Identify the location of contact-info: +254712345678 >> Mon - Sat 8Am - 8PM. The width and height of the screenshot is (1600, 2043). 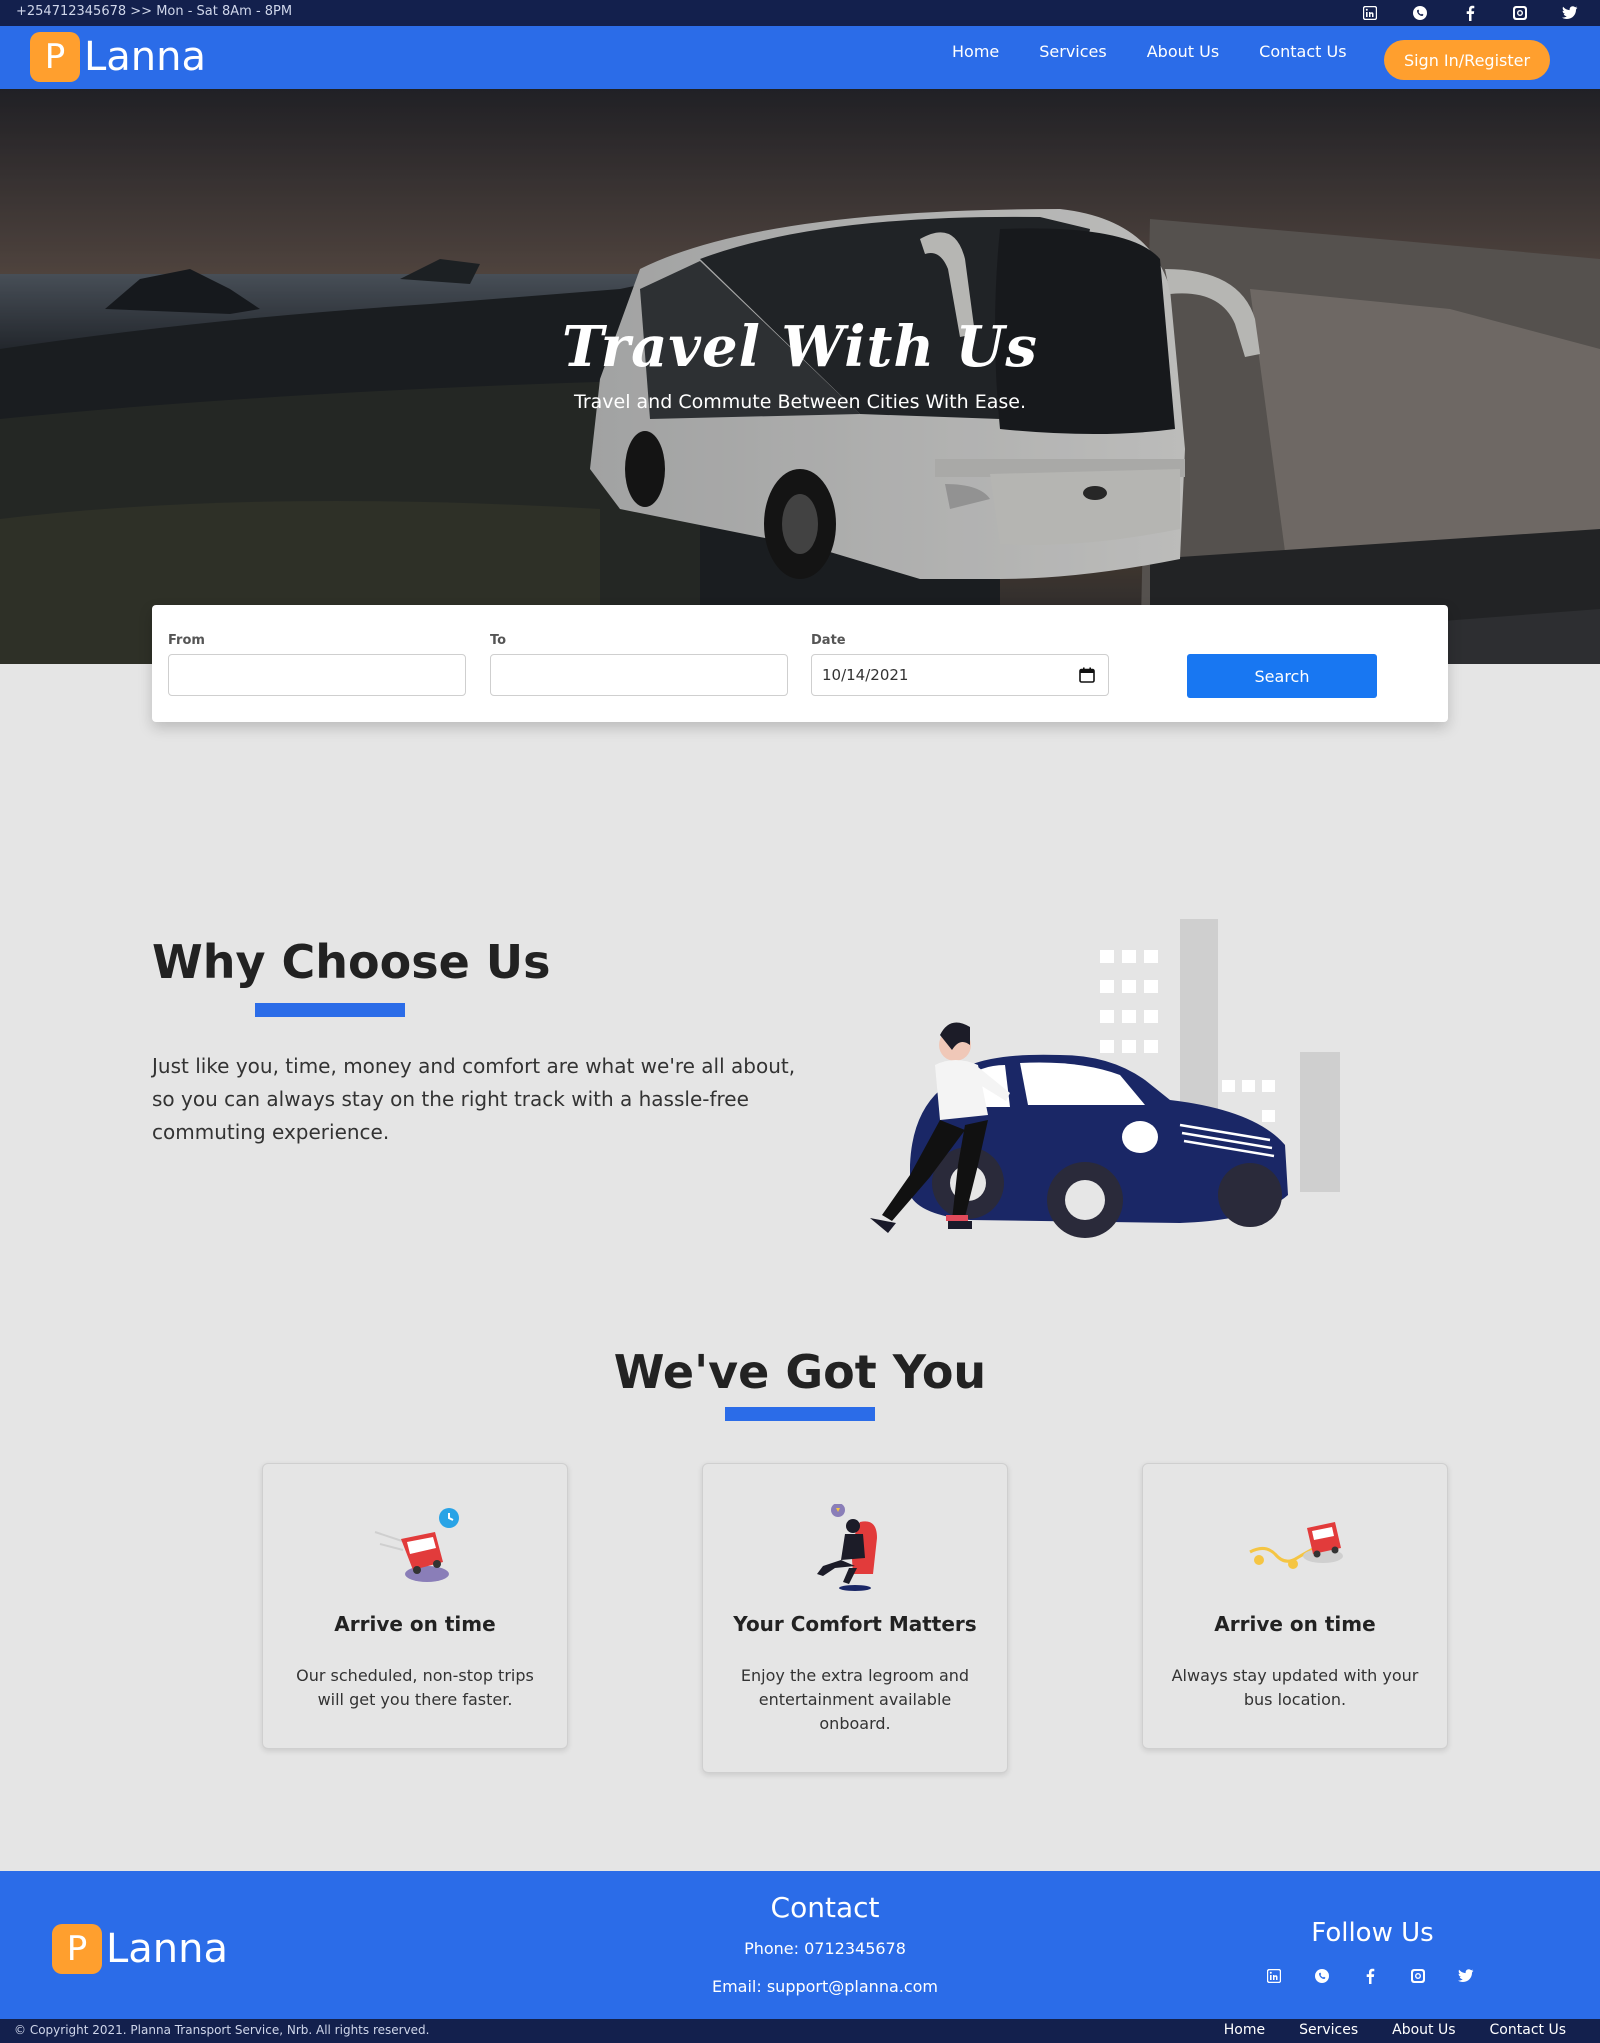
(154, 11).